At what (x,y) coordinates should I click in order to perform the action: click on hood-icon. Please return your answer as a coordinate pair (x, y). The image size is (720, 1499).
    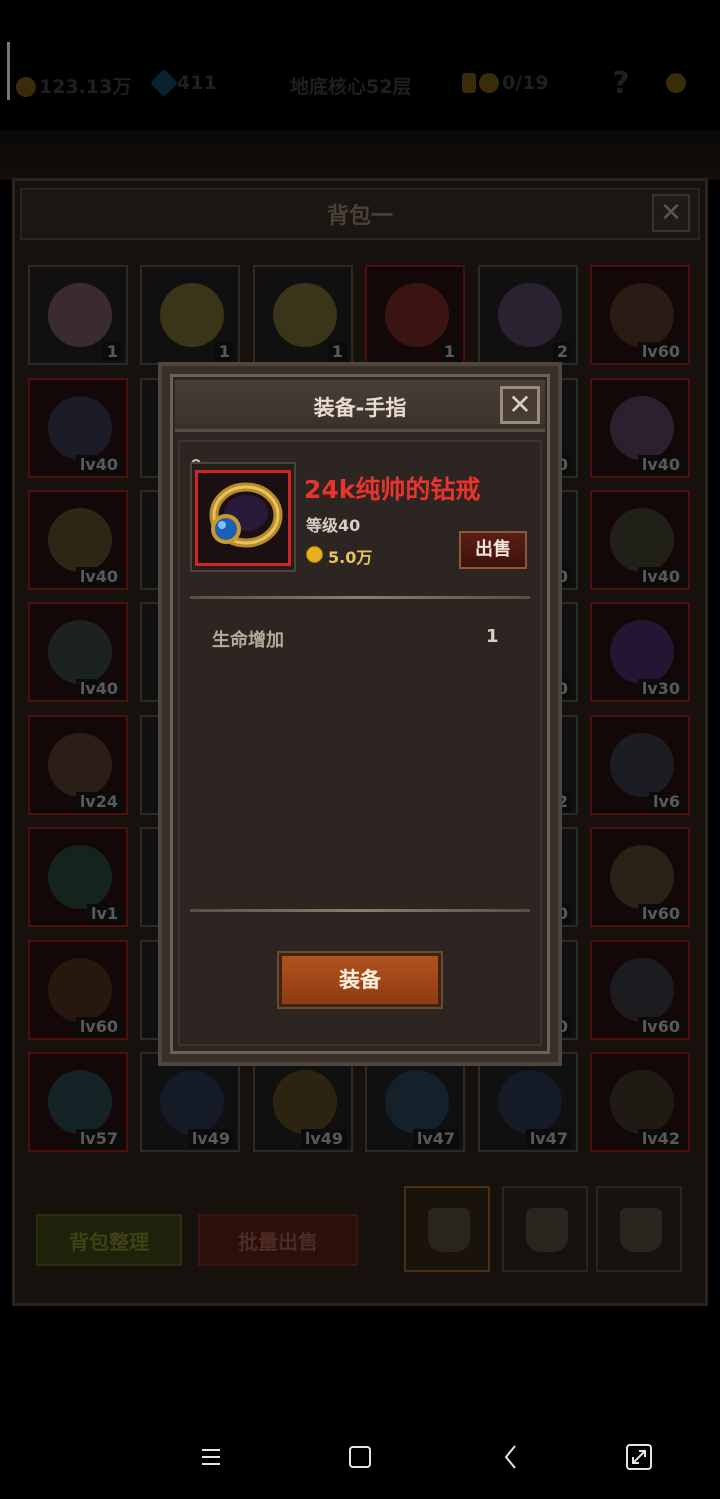
    Looking at the image, I should click on (642, 652).